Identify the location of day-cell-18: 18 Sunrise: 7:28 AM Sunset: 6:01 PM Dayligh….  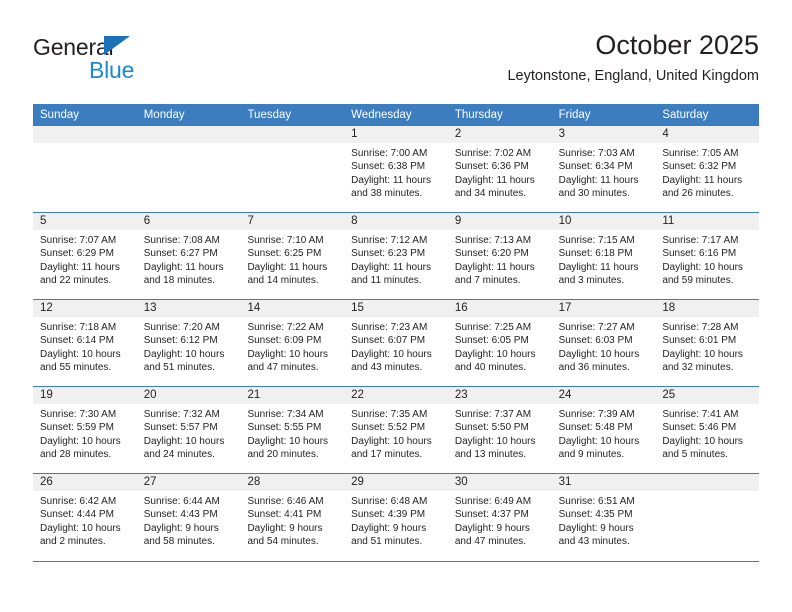
(707, 343).